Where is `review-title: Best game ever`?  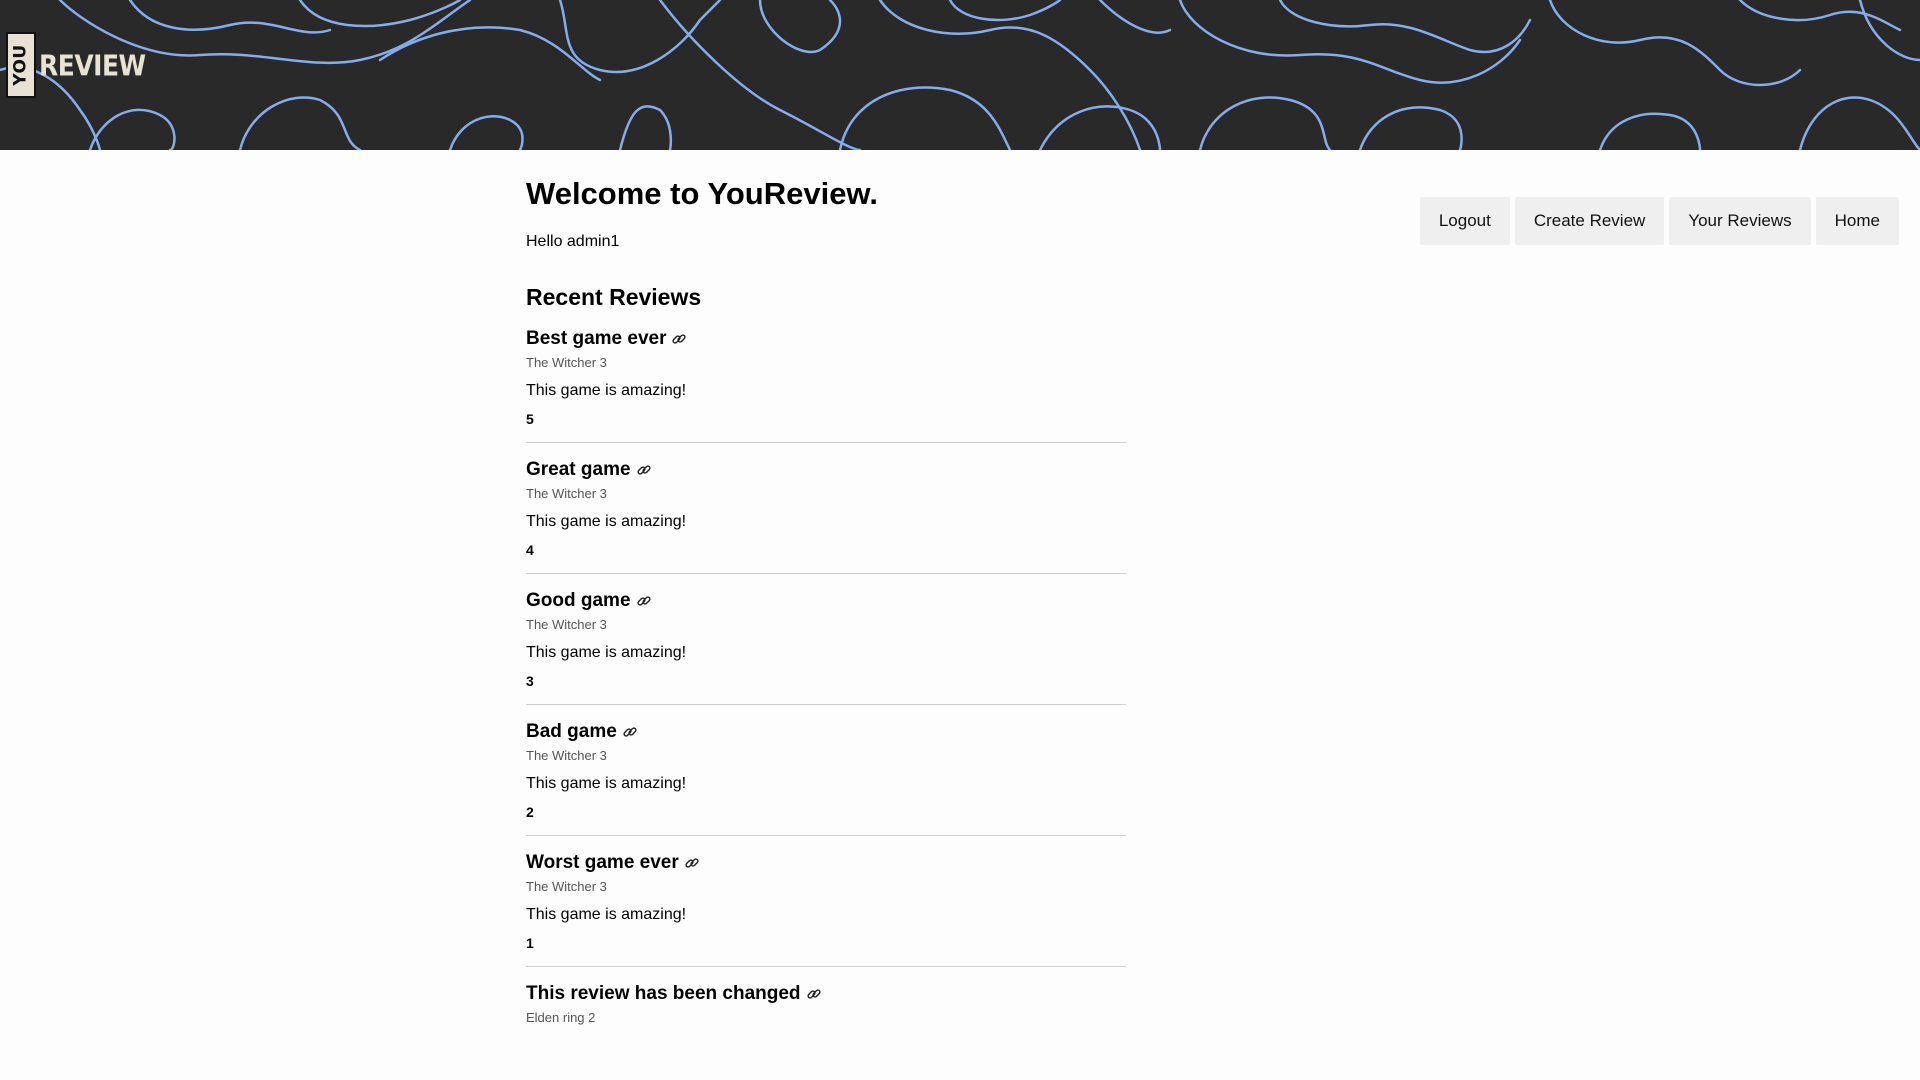 review-title: Best game ever is located at coordinates (596, 338).